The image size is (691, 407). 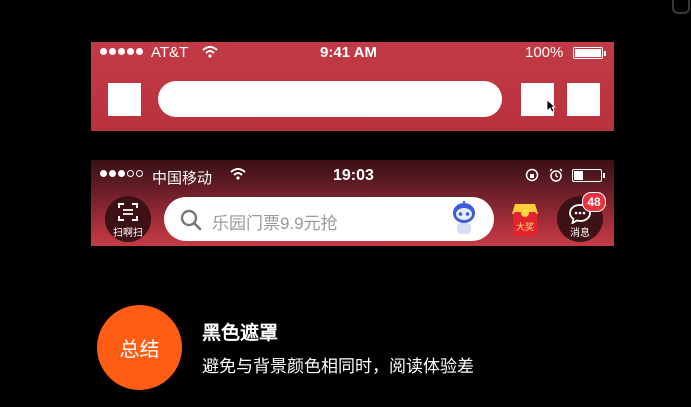 I want to click on status-bar: 中国移动 19:03, so click(x=352, y=174).